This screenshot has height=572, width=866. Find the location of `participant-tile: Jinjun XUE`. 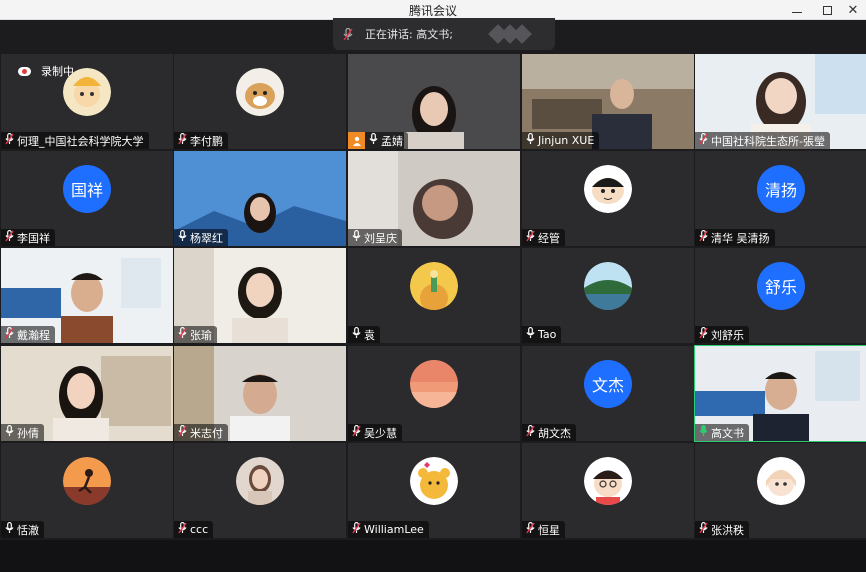

participant-tile: Jinjun XUE is located at coordinates (608, 101).